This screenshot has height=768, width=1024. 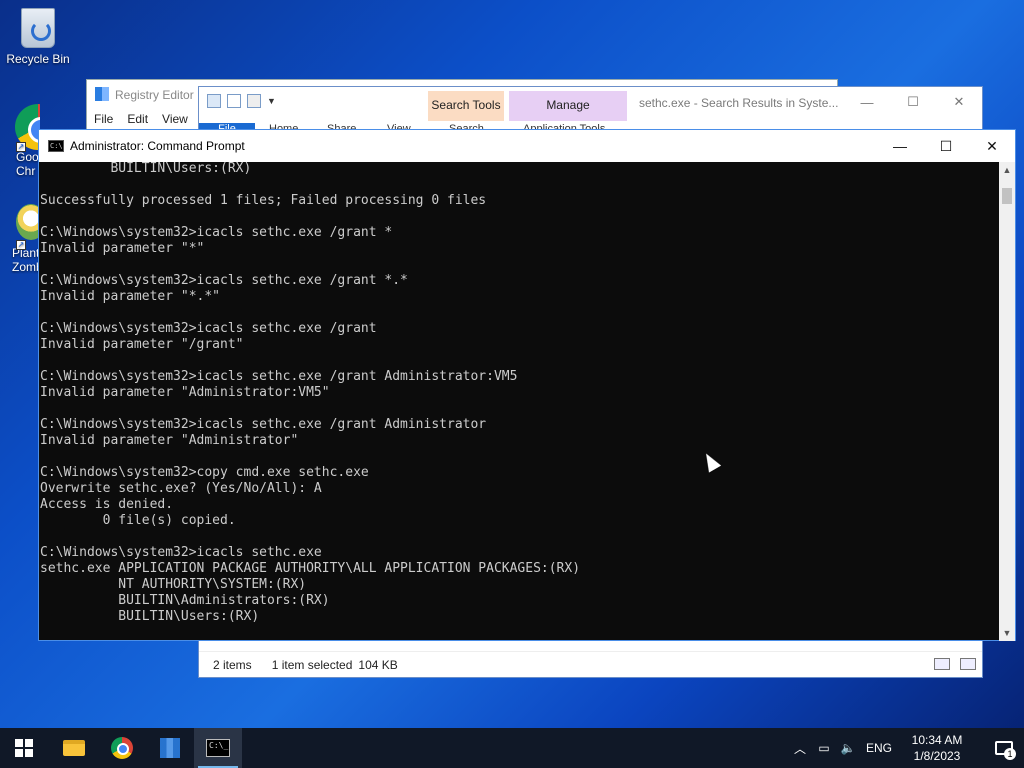 What do you see at coordinates (1007, 170) in the screenshot?
I see `scroll-up-icon: ▲` at bounding box center [1007, 170].